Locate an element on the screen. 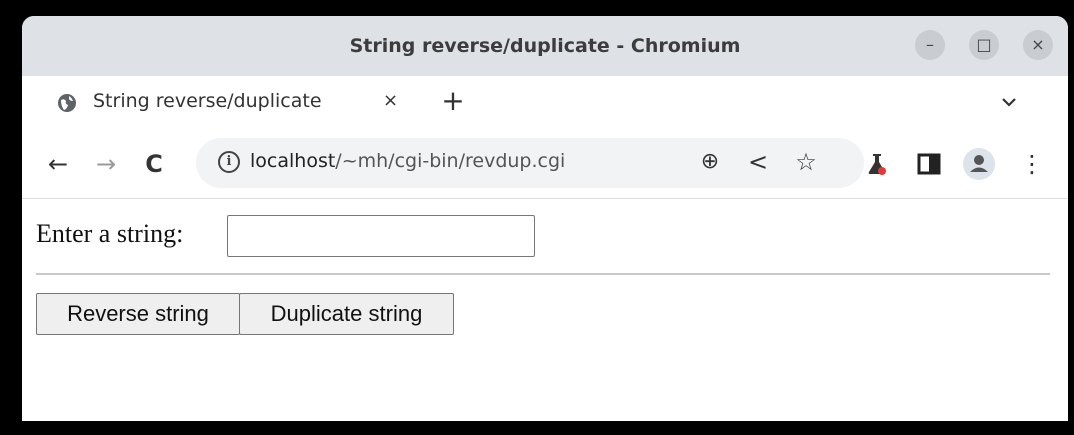  duplicate-string-button: Duplicate string is located at coordinates (346, 314).